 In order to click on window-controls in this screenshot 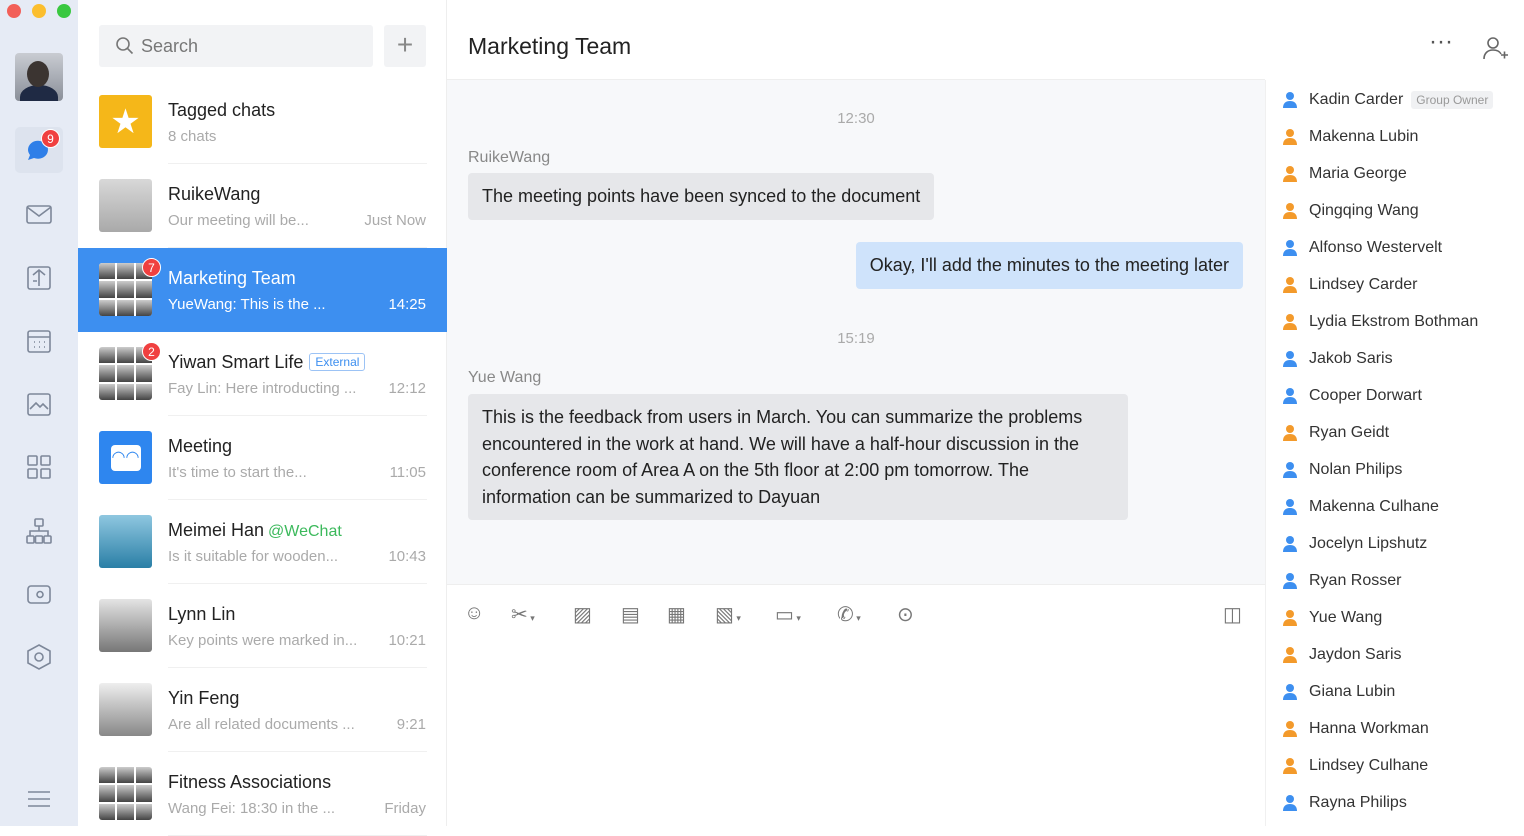, I will do `click(39, 11)`.